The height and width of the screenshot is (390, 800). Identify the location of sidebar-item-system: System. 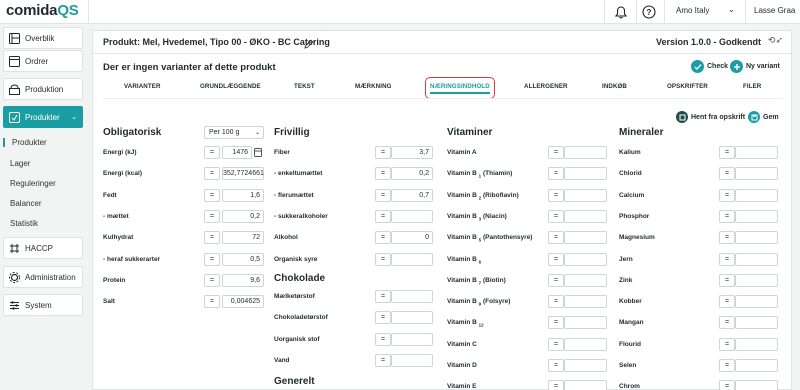
(43, 305).